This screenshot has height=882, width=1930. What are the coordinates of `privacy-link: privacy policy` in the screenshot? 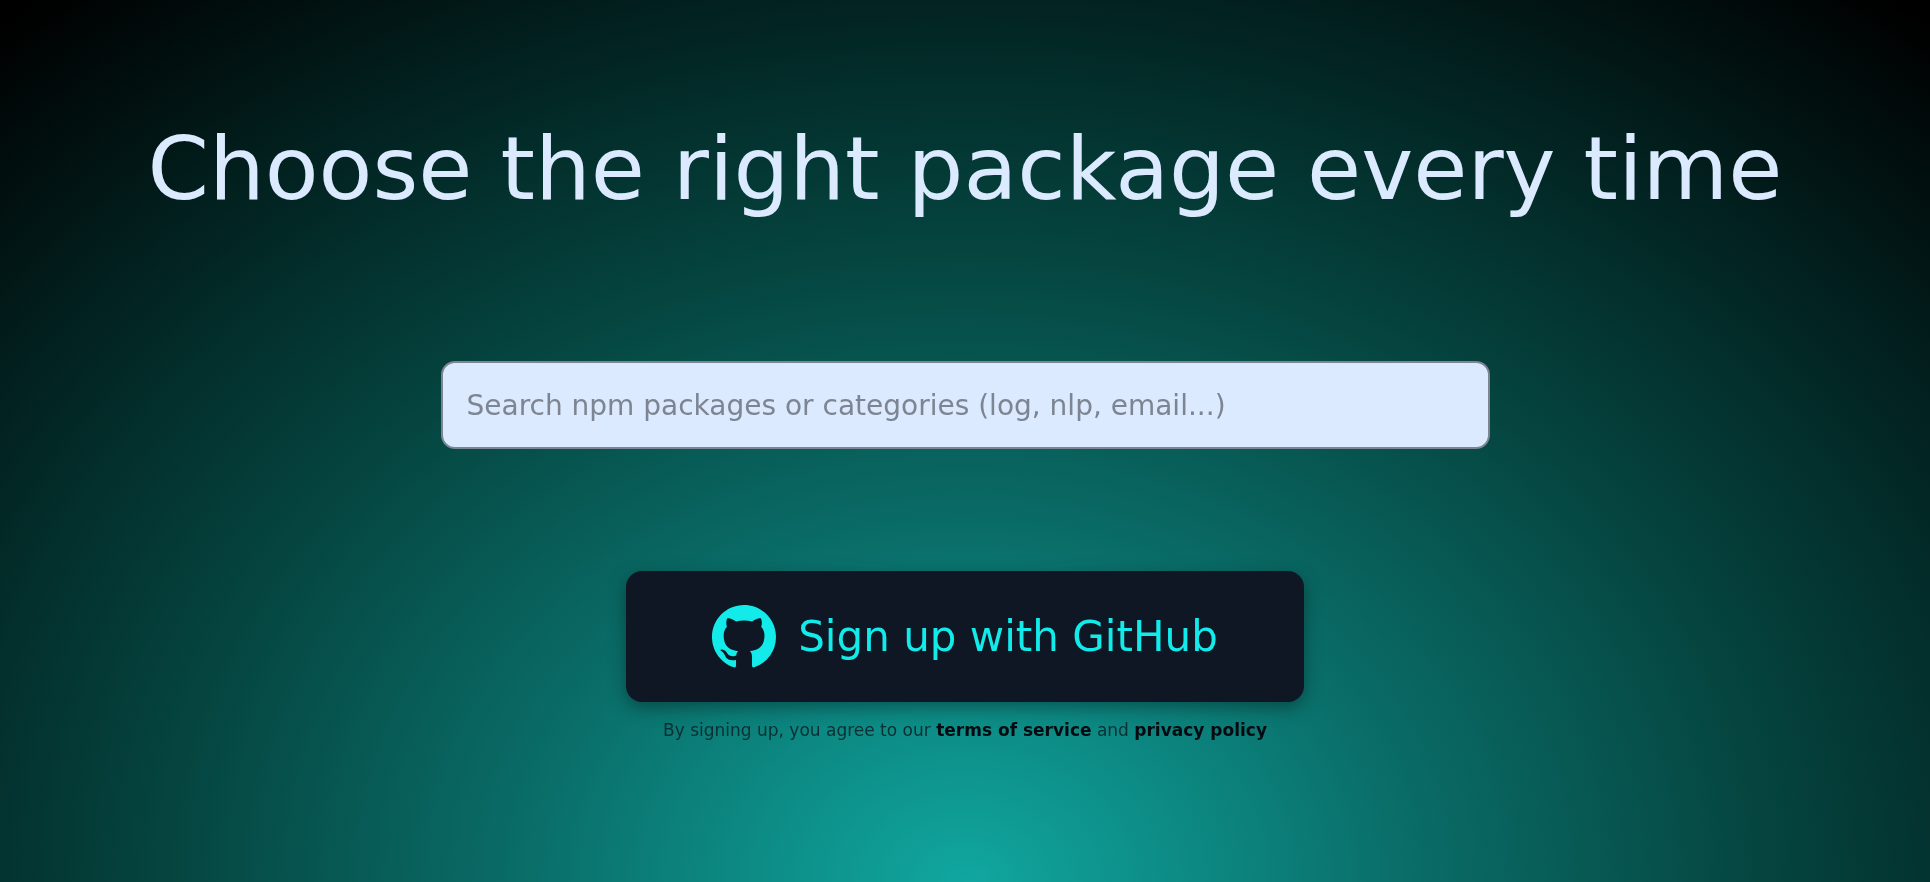 It's located at (1200, 730).